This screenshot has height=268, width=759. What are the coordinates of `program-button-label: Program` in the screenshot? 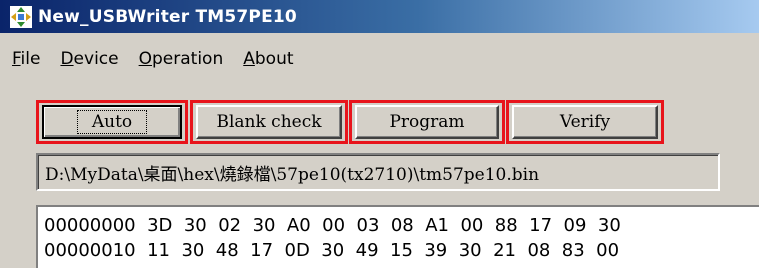 It's located at (427, 122).